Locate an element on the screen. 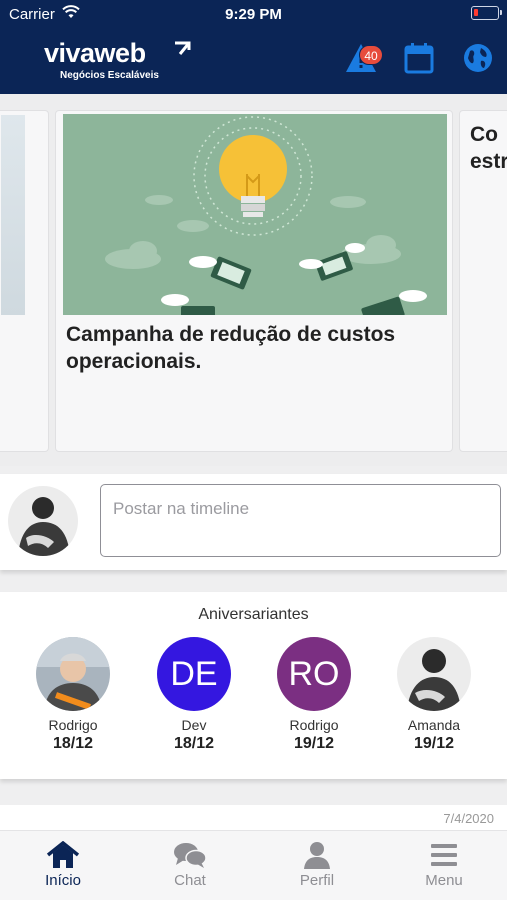 This screenshot has height=900, width=507. battery-icon is located at coordinates (486, 13).